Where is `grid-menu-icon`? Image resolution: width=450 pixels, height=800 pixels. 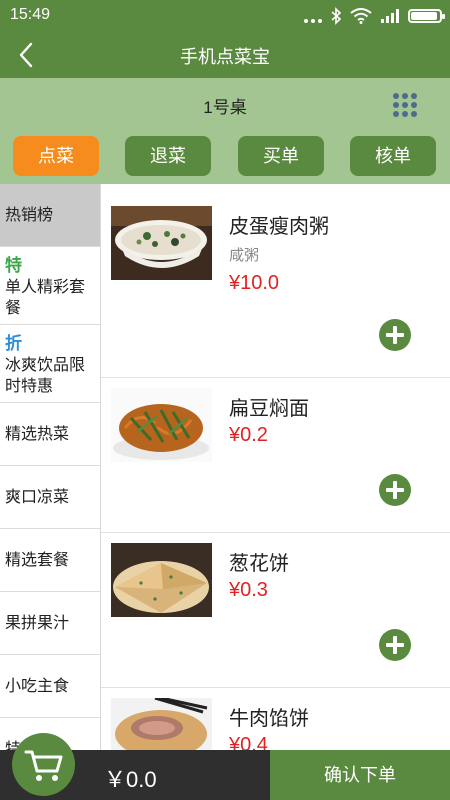
grid-menu-icon is located at coordinates (405, 105).